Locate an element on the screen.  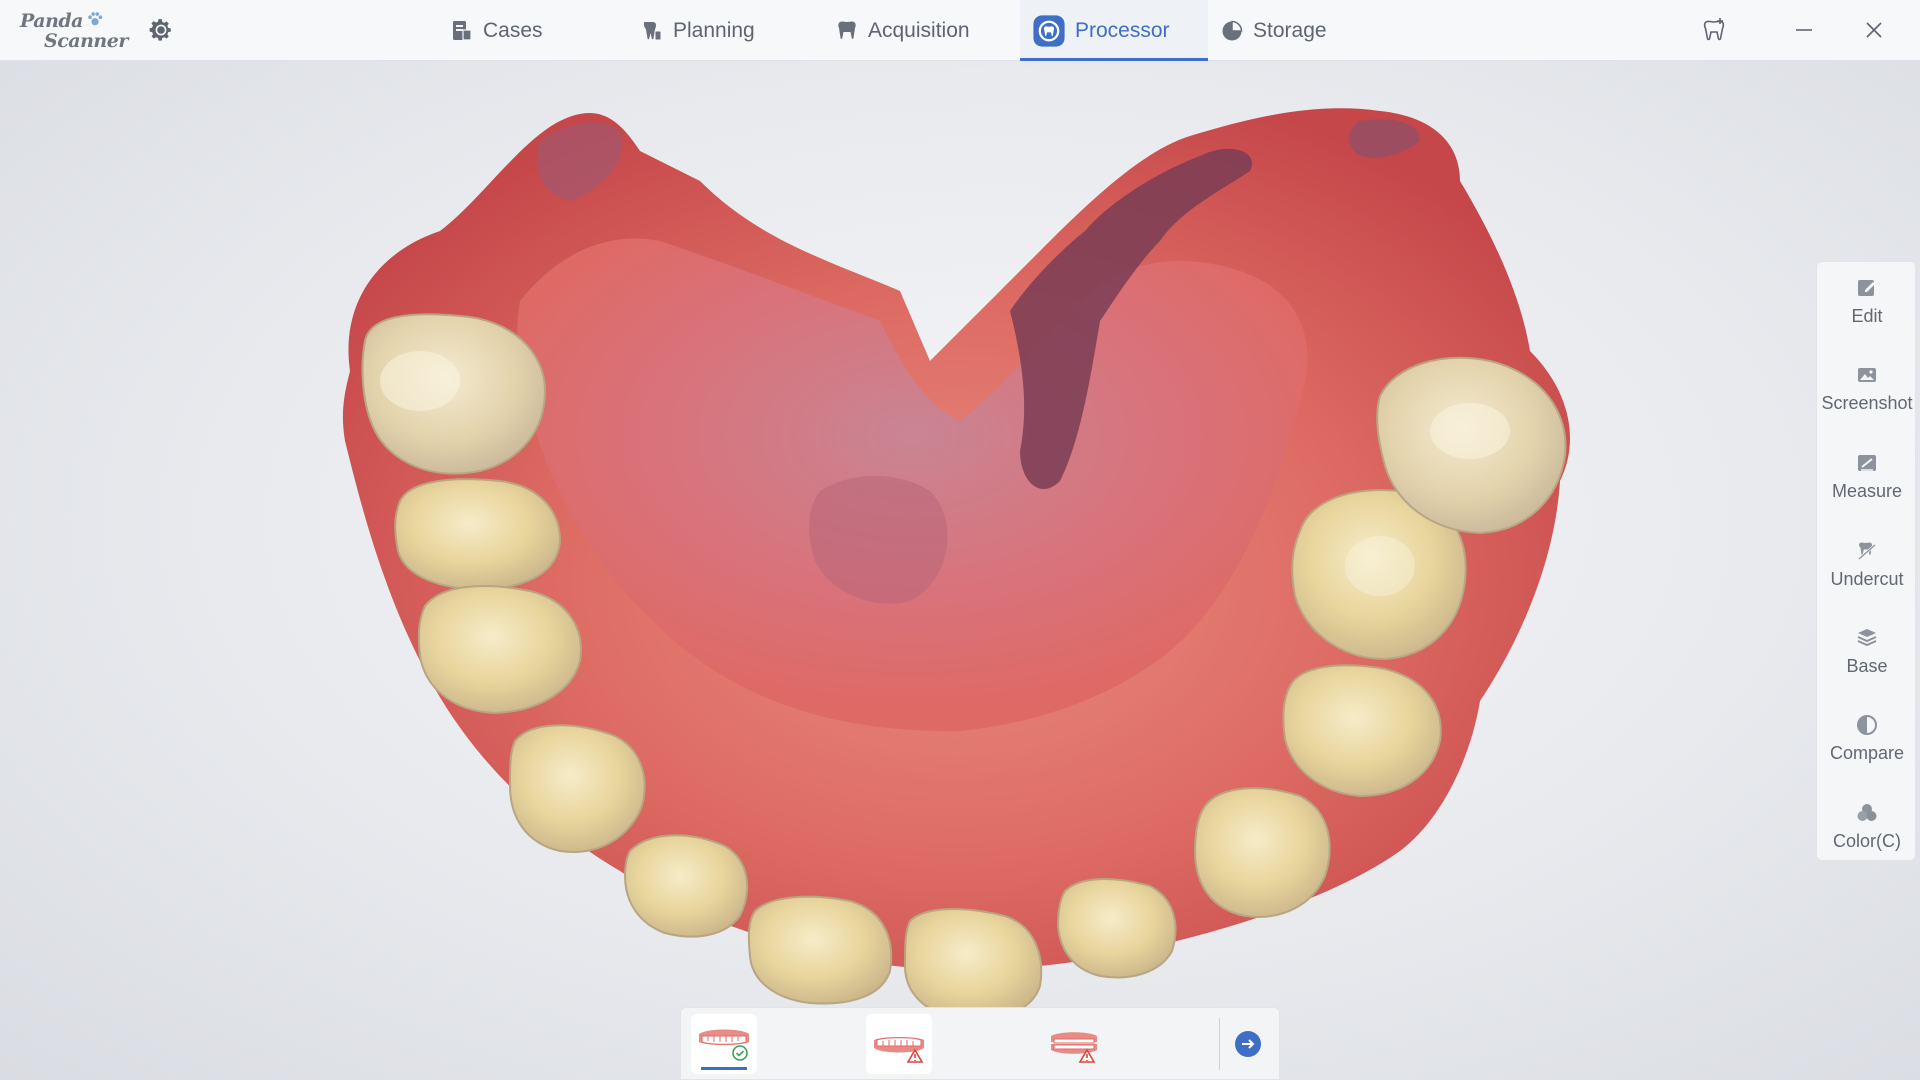
tab-acquisition: Acquisition is located at coordinates (935, 30).